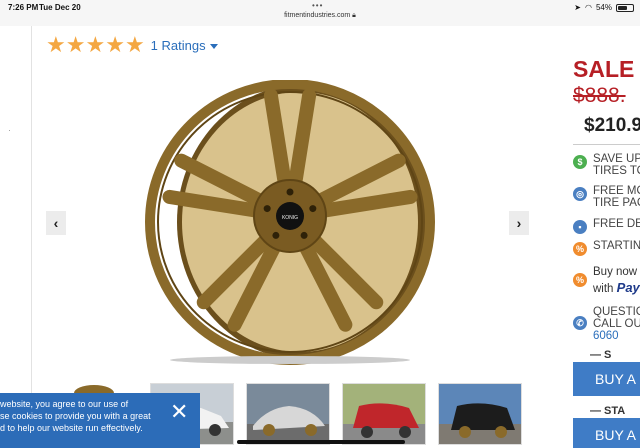 This screenshot has height=448, width=640. Describe the element at coordinates (317, 5) in the screenshot. I see `tab-menu-dots-icon: •••` at that location.